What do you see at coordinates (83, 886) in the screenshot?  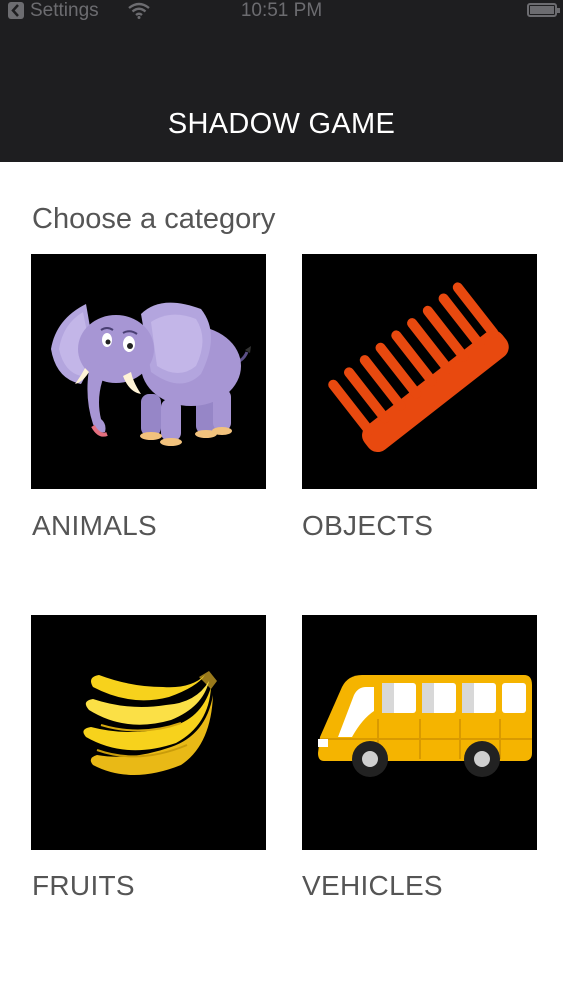 I see `category-label-fruits: FRUITS` at bounding box center [83, 886].